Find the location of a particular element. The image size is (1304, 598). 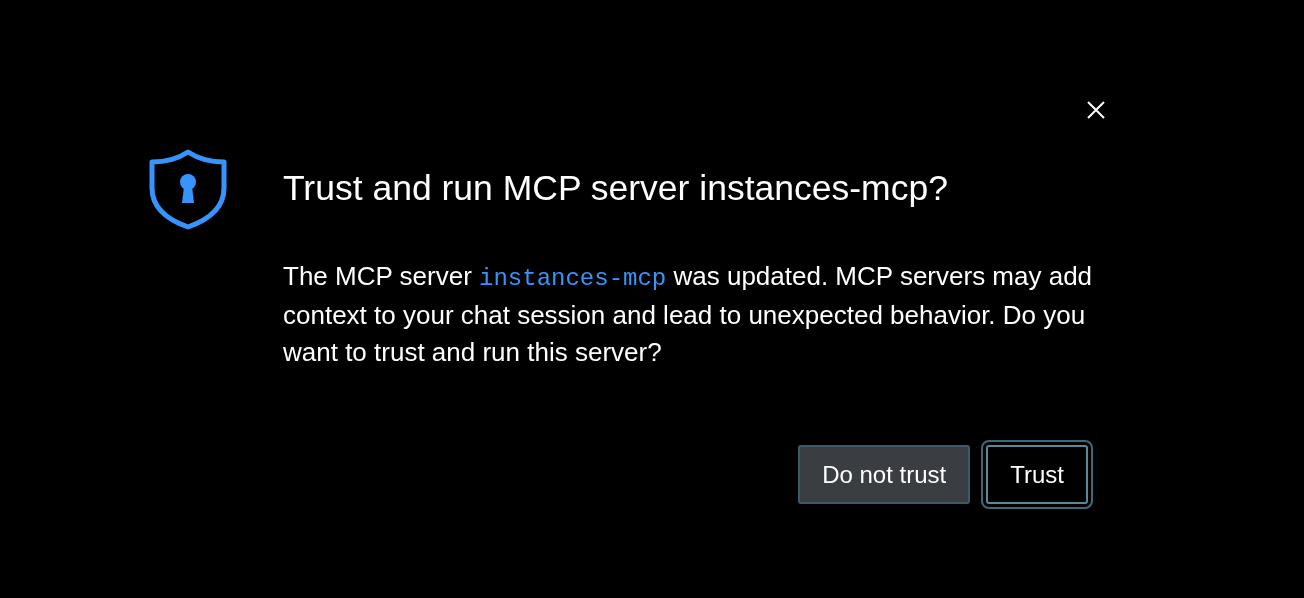

close-icon is located at coordinates (1096, 110).